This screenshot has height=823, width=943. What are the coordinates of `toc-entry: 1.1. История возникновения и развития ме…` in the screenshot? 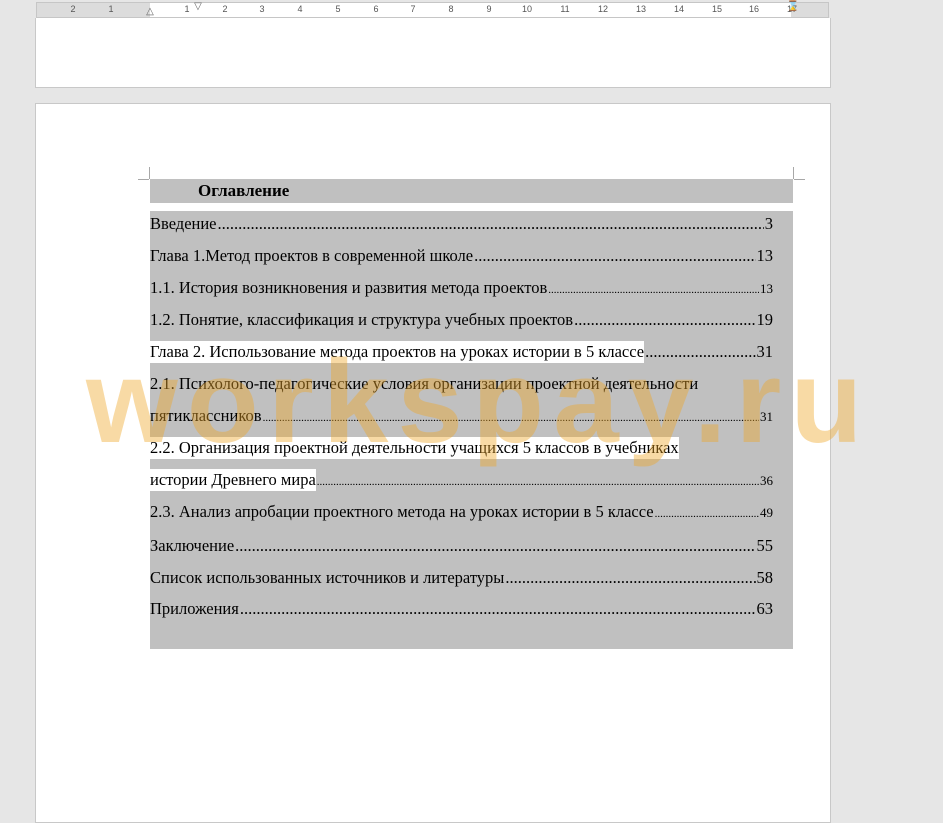 It's located at (461, 288).